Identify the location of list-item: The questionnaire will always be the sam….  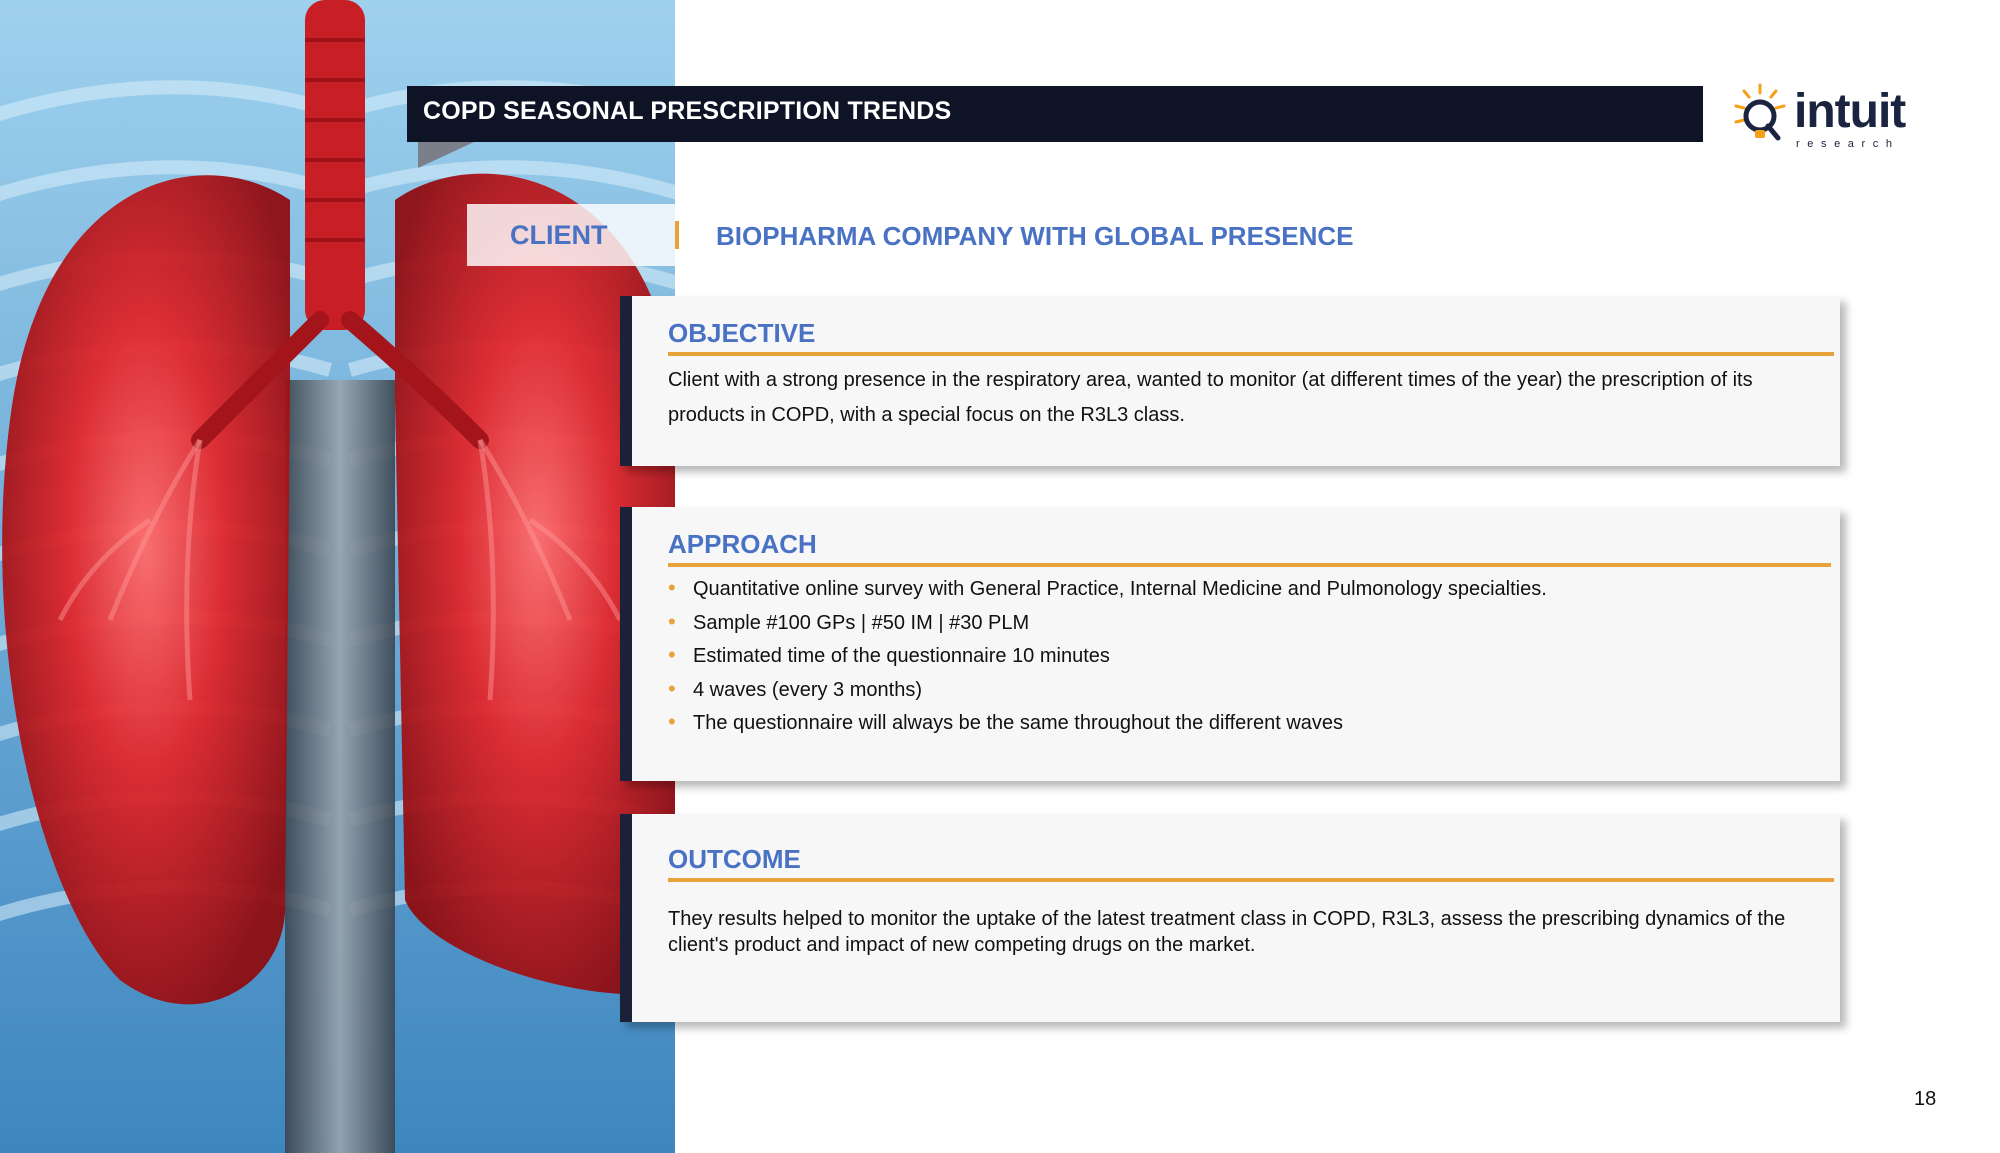
(1233, 723).